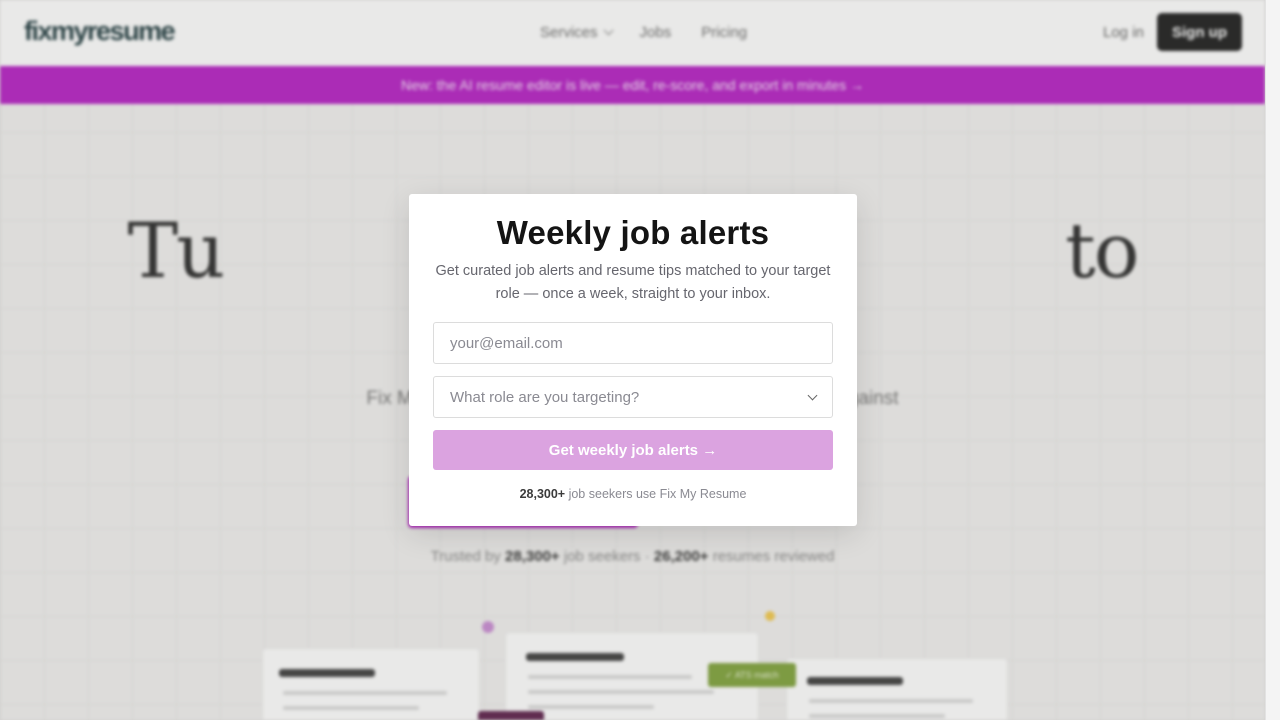 This screenshot has height=720, width=1280. I want to click on chevron-down-icon, so click(812, 395).